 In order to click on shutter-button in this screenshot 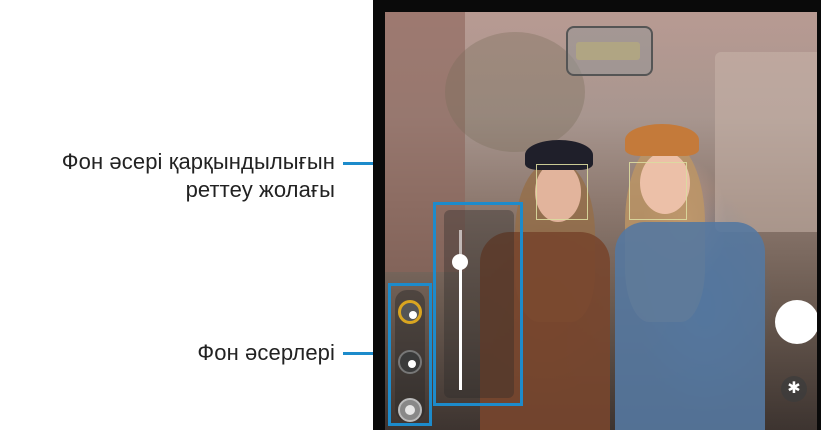, I will do `click(796, 322)`.